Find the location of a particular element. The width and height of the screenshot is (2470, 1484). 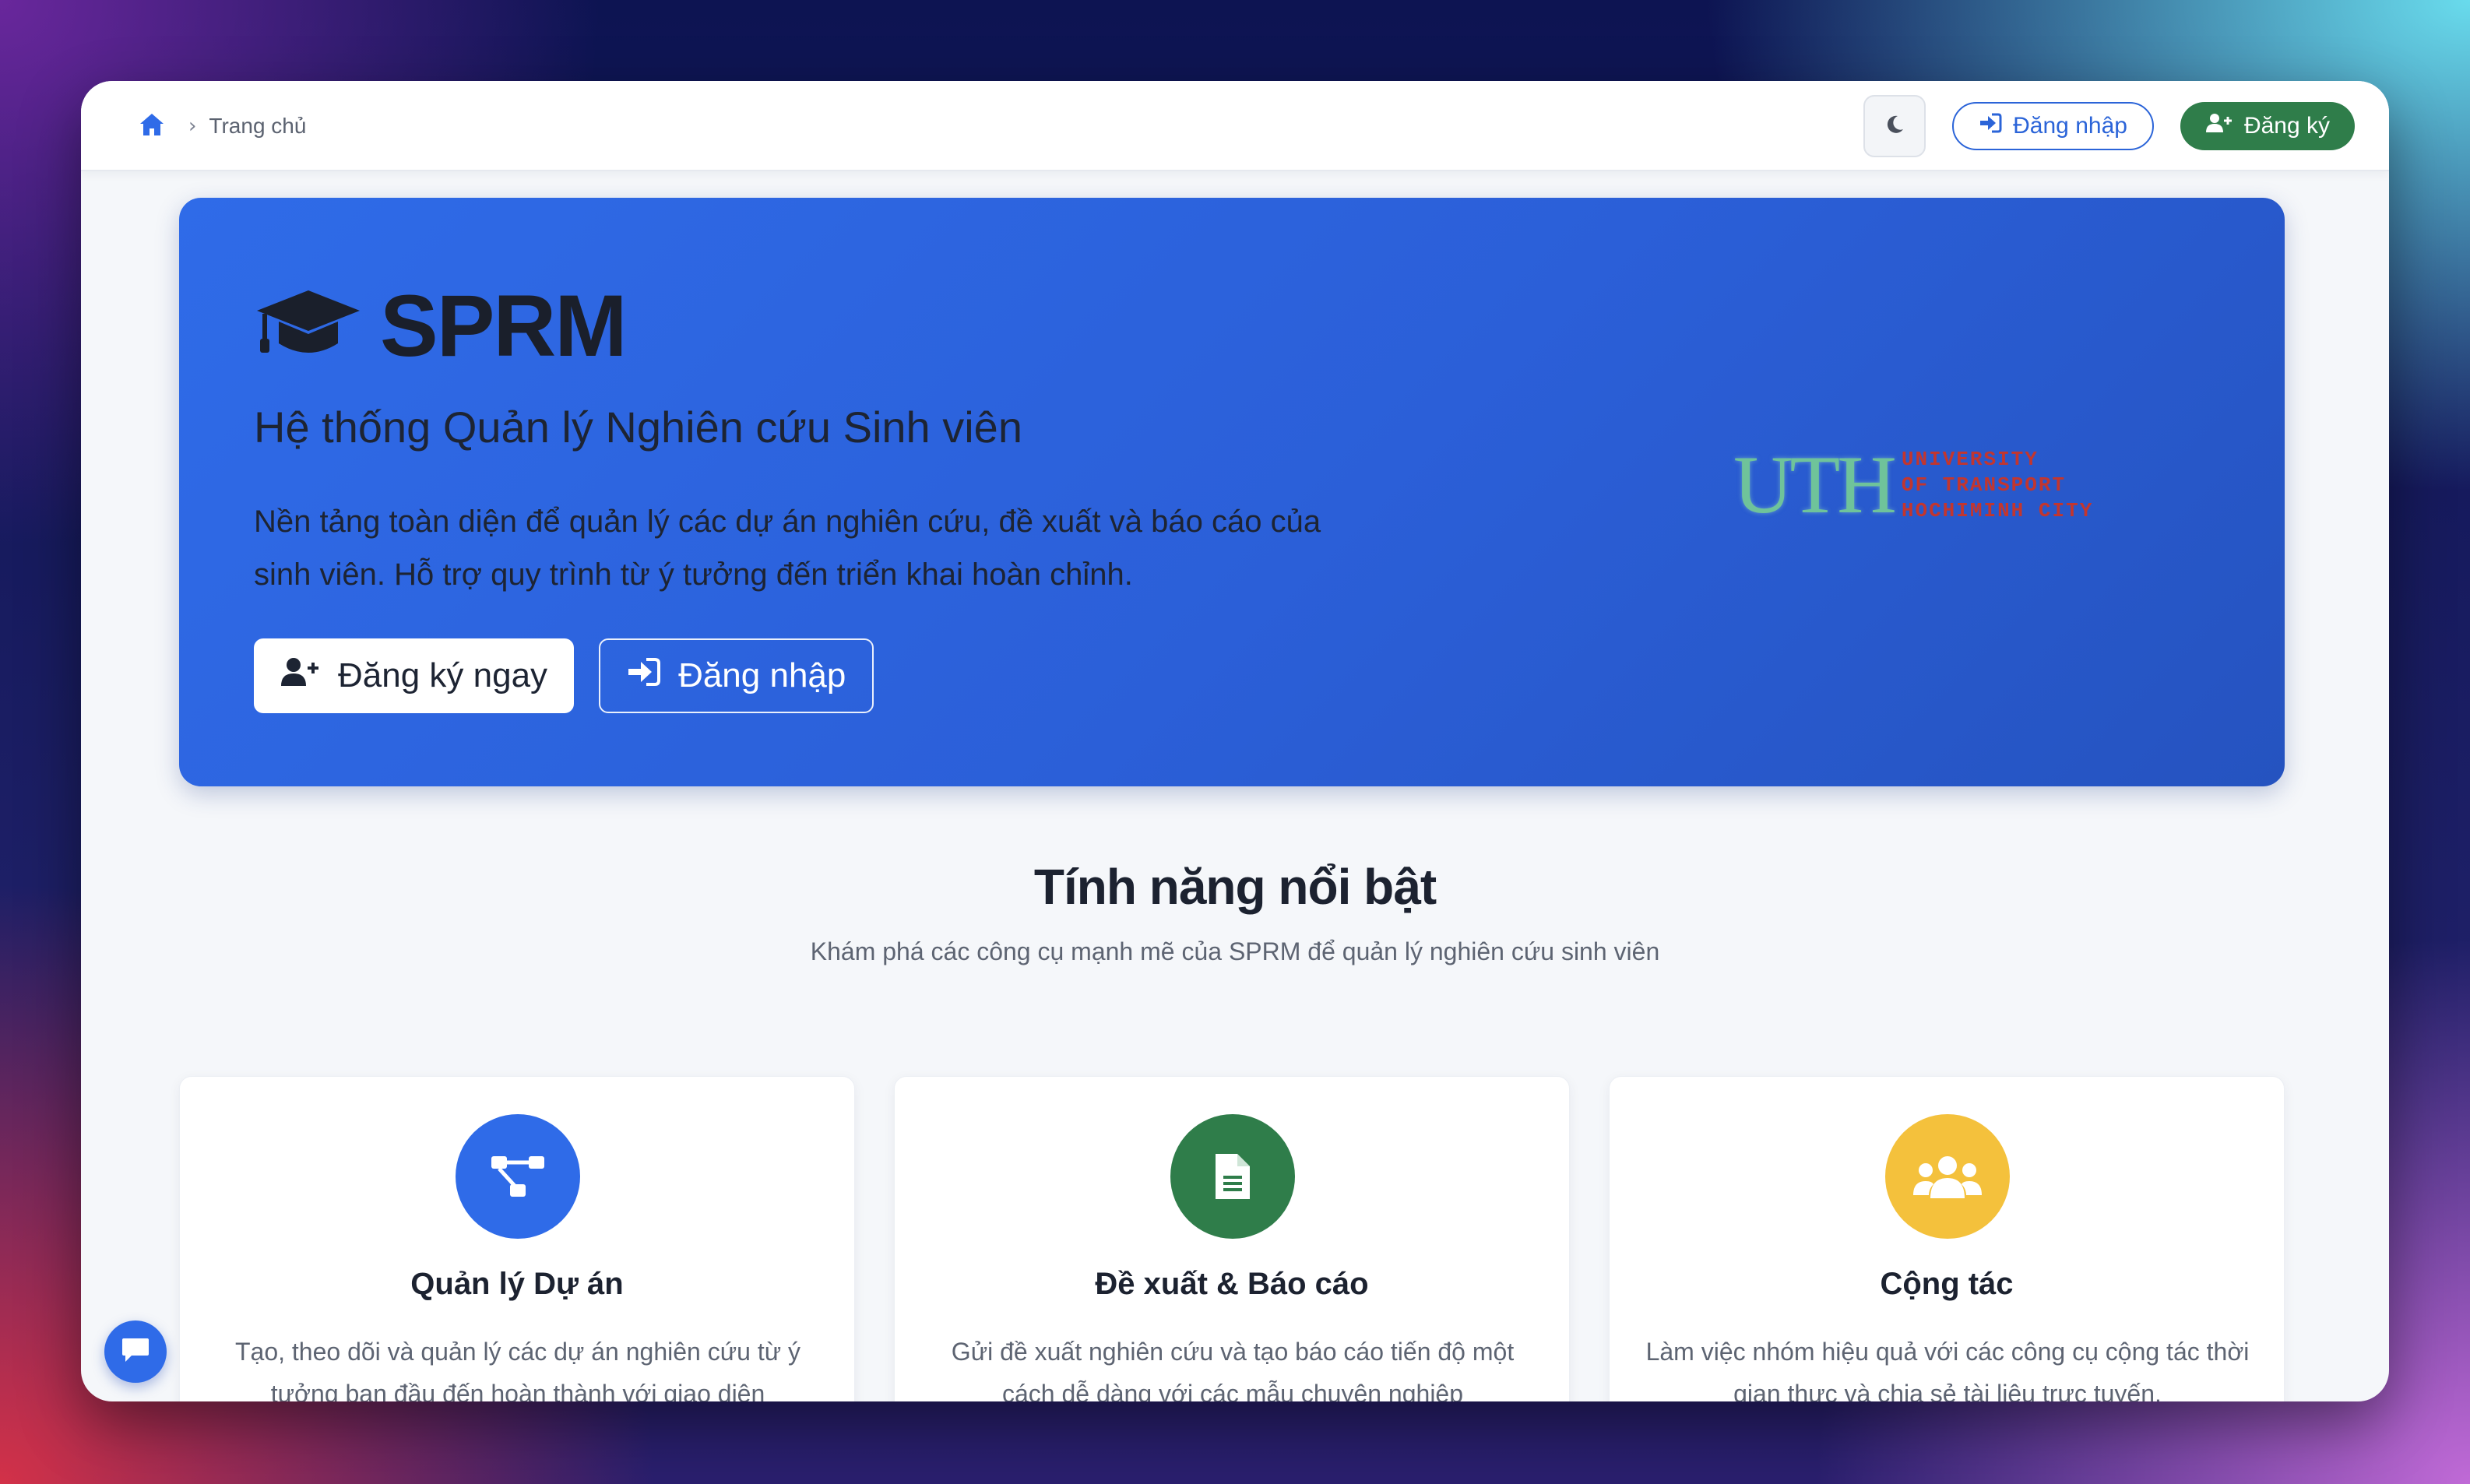

hero-subtitle: Hệ thống Quản lý Nghiên cứu Sinh viên is located at coordinates (638, 427).